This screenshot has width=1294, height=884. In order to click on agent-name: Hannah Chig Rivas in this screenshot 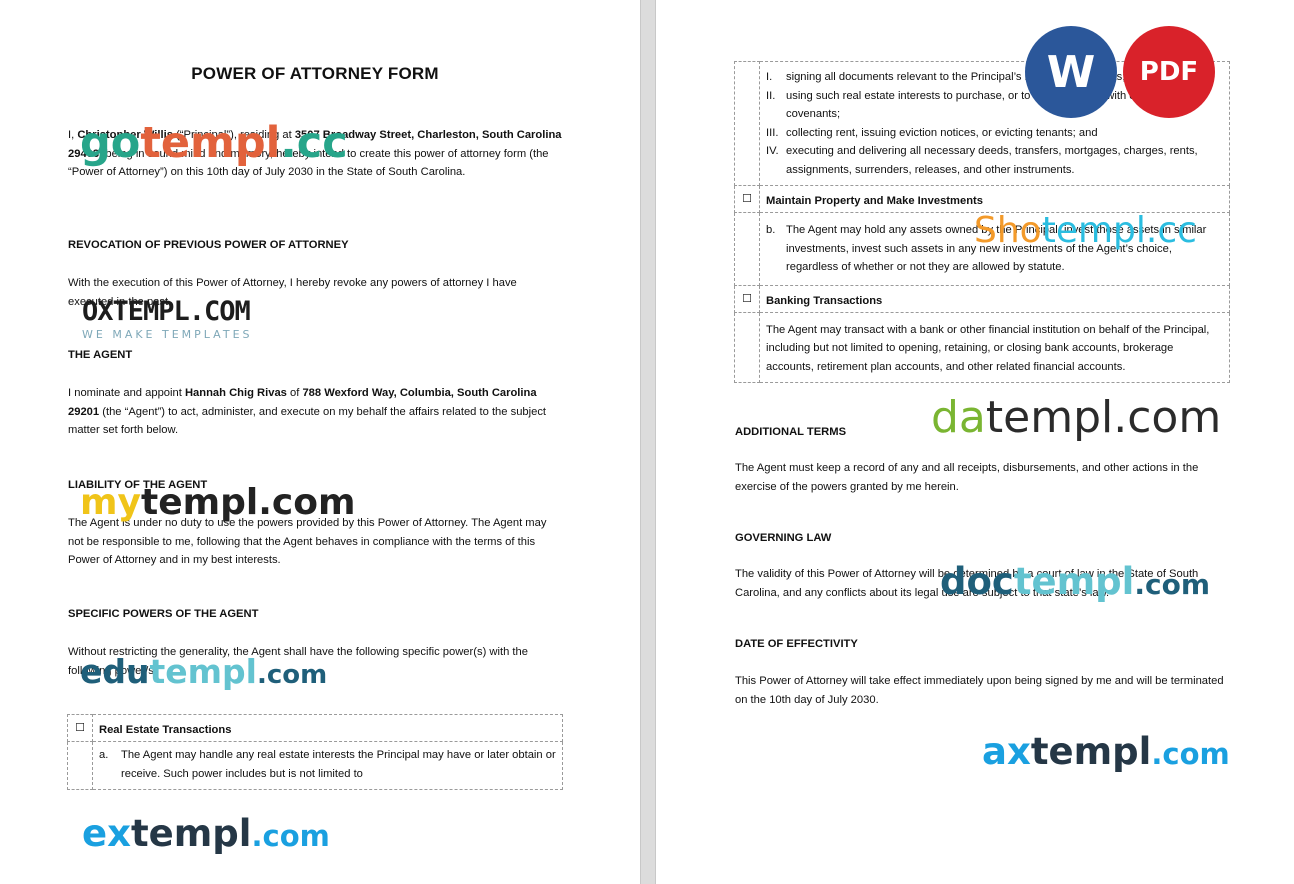, I will do `click(235, 393)`.